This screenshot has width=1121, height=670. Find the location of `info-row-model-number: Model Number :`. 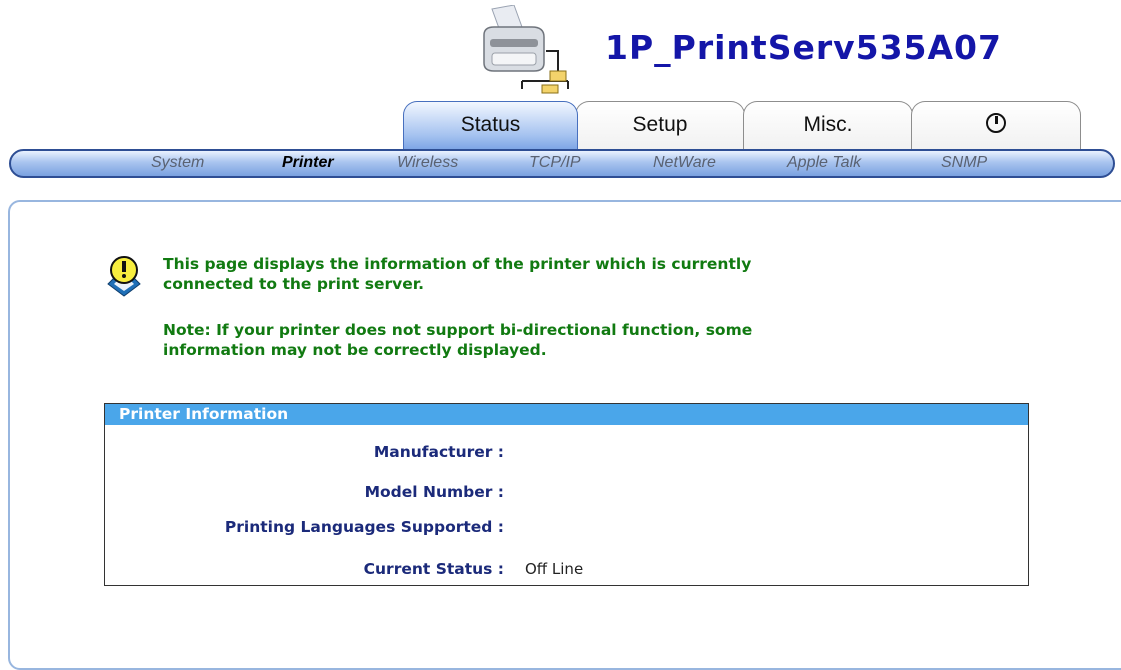

info-row-model-number: Model Number : is located at coordinates (566, 492).